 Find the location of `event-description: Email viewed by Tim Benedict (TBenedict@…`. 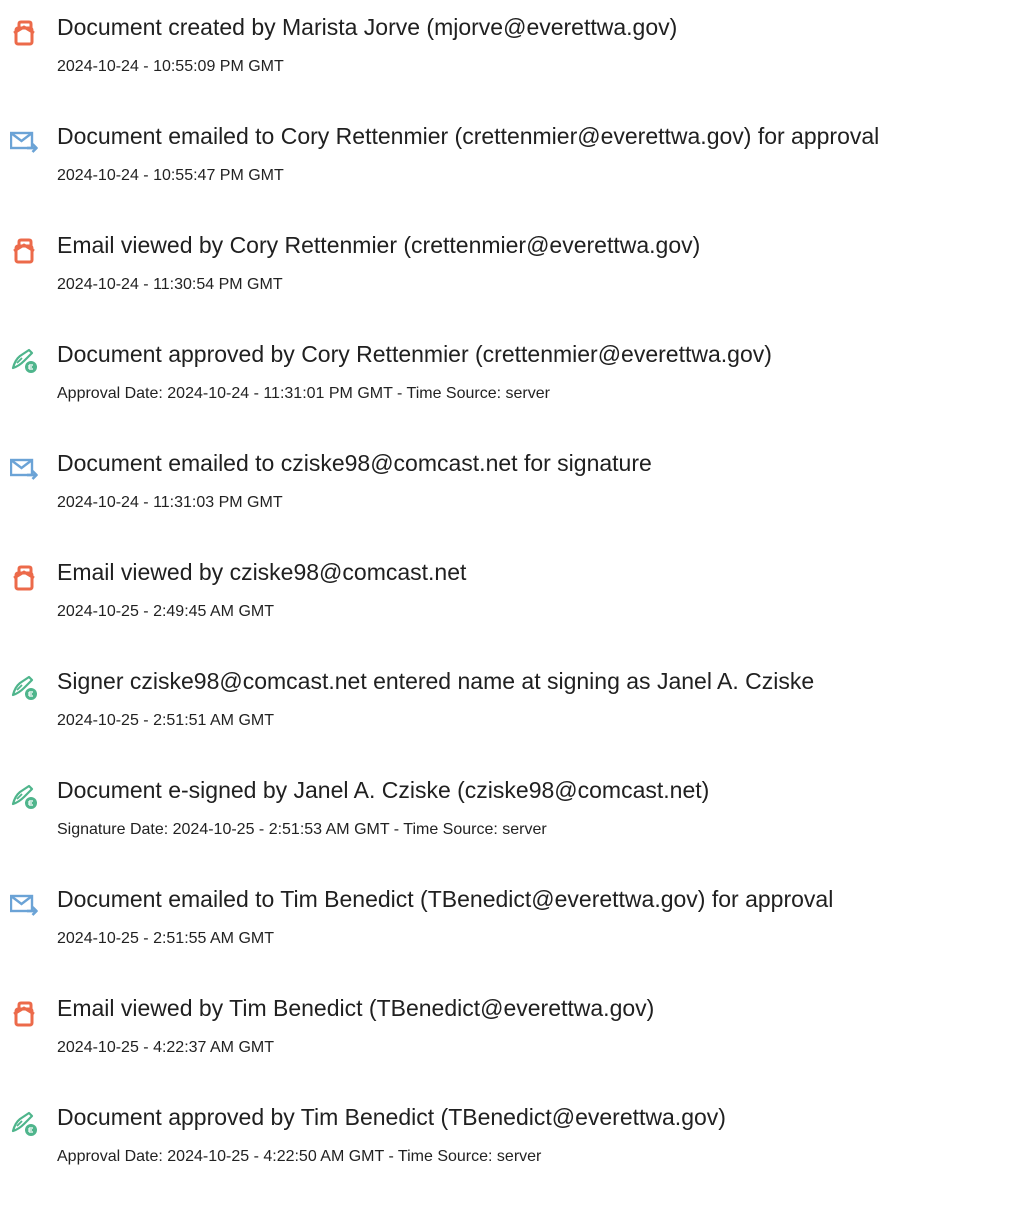

event-description: Email viewed by Tim Benedict (TBenedict@… is located at coordinates (356, 1008).